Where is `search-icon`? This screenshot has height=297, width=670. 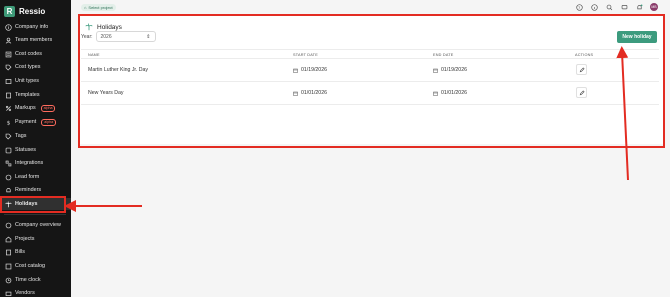 search-icon is located at coordinates (609, 7).